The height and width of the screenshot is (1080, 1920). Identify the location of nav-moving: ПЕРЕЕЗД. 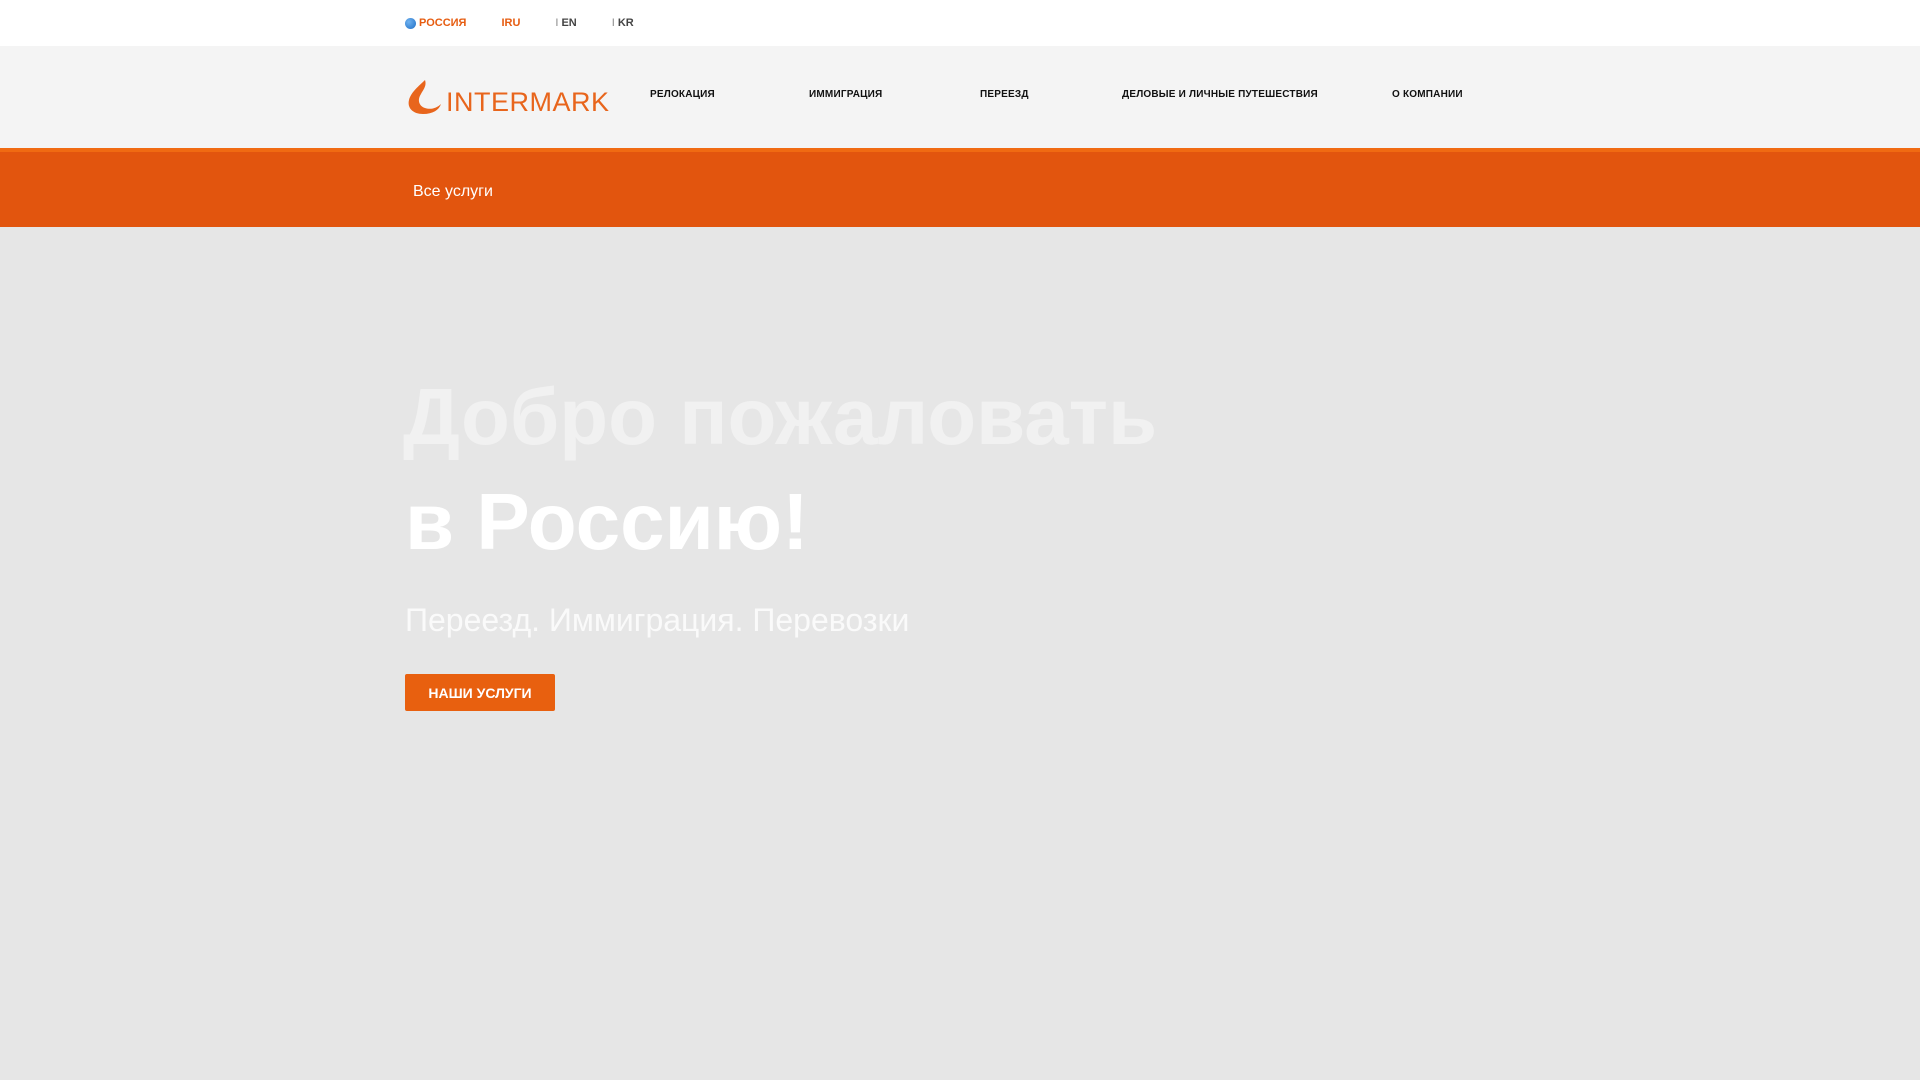
(1004, 94).